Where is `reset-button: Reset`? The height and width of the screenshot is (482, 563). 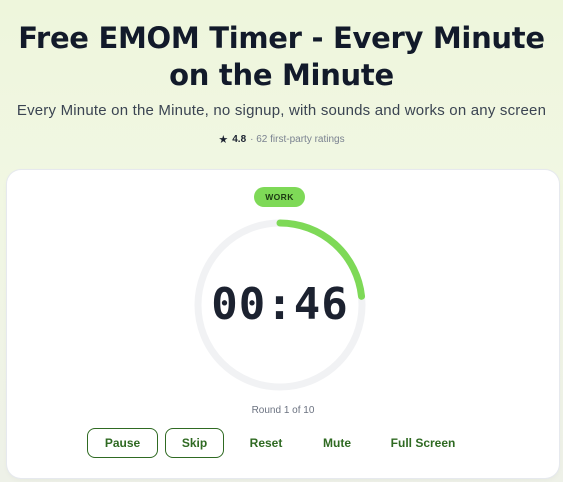
reset-button: Reset is located at coordinates (266, 443).